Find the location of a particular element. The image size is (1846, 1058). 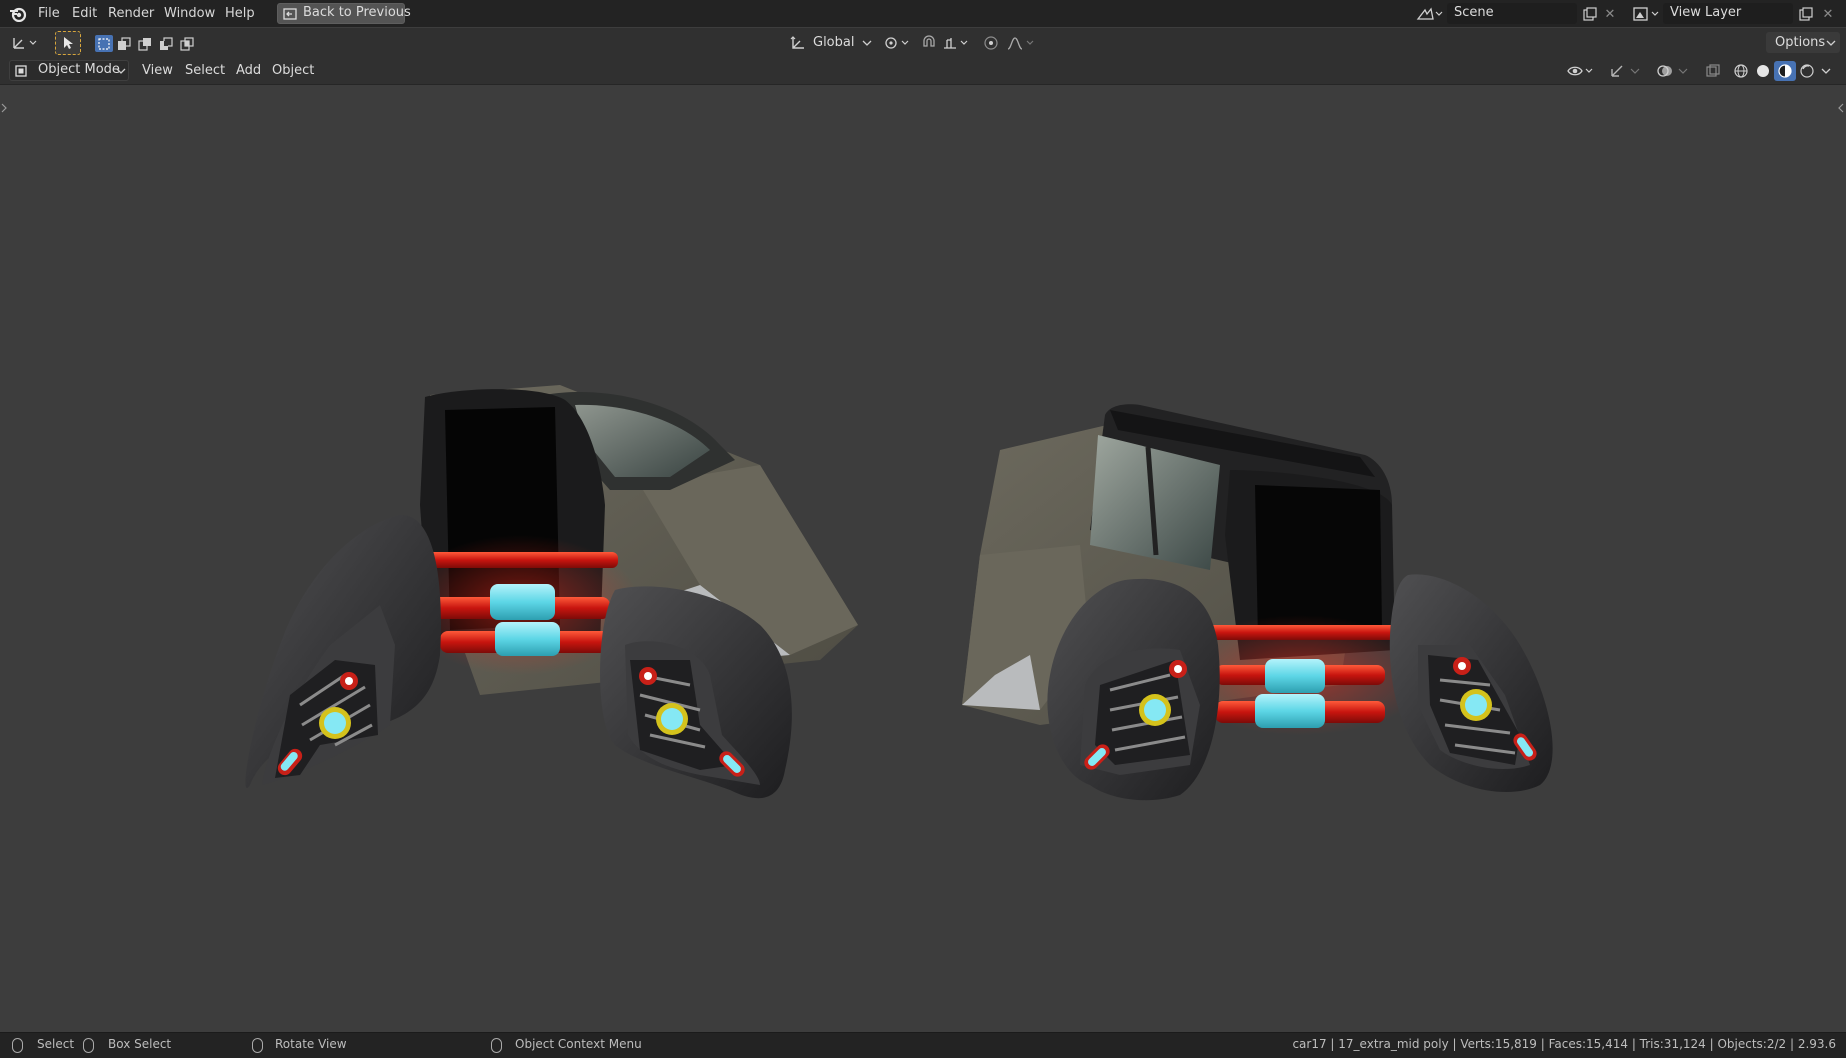

options-label: Options is located at coordinates (1800, 42).